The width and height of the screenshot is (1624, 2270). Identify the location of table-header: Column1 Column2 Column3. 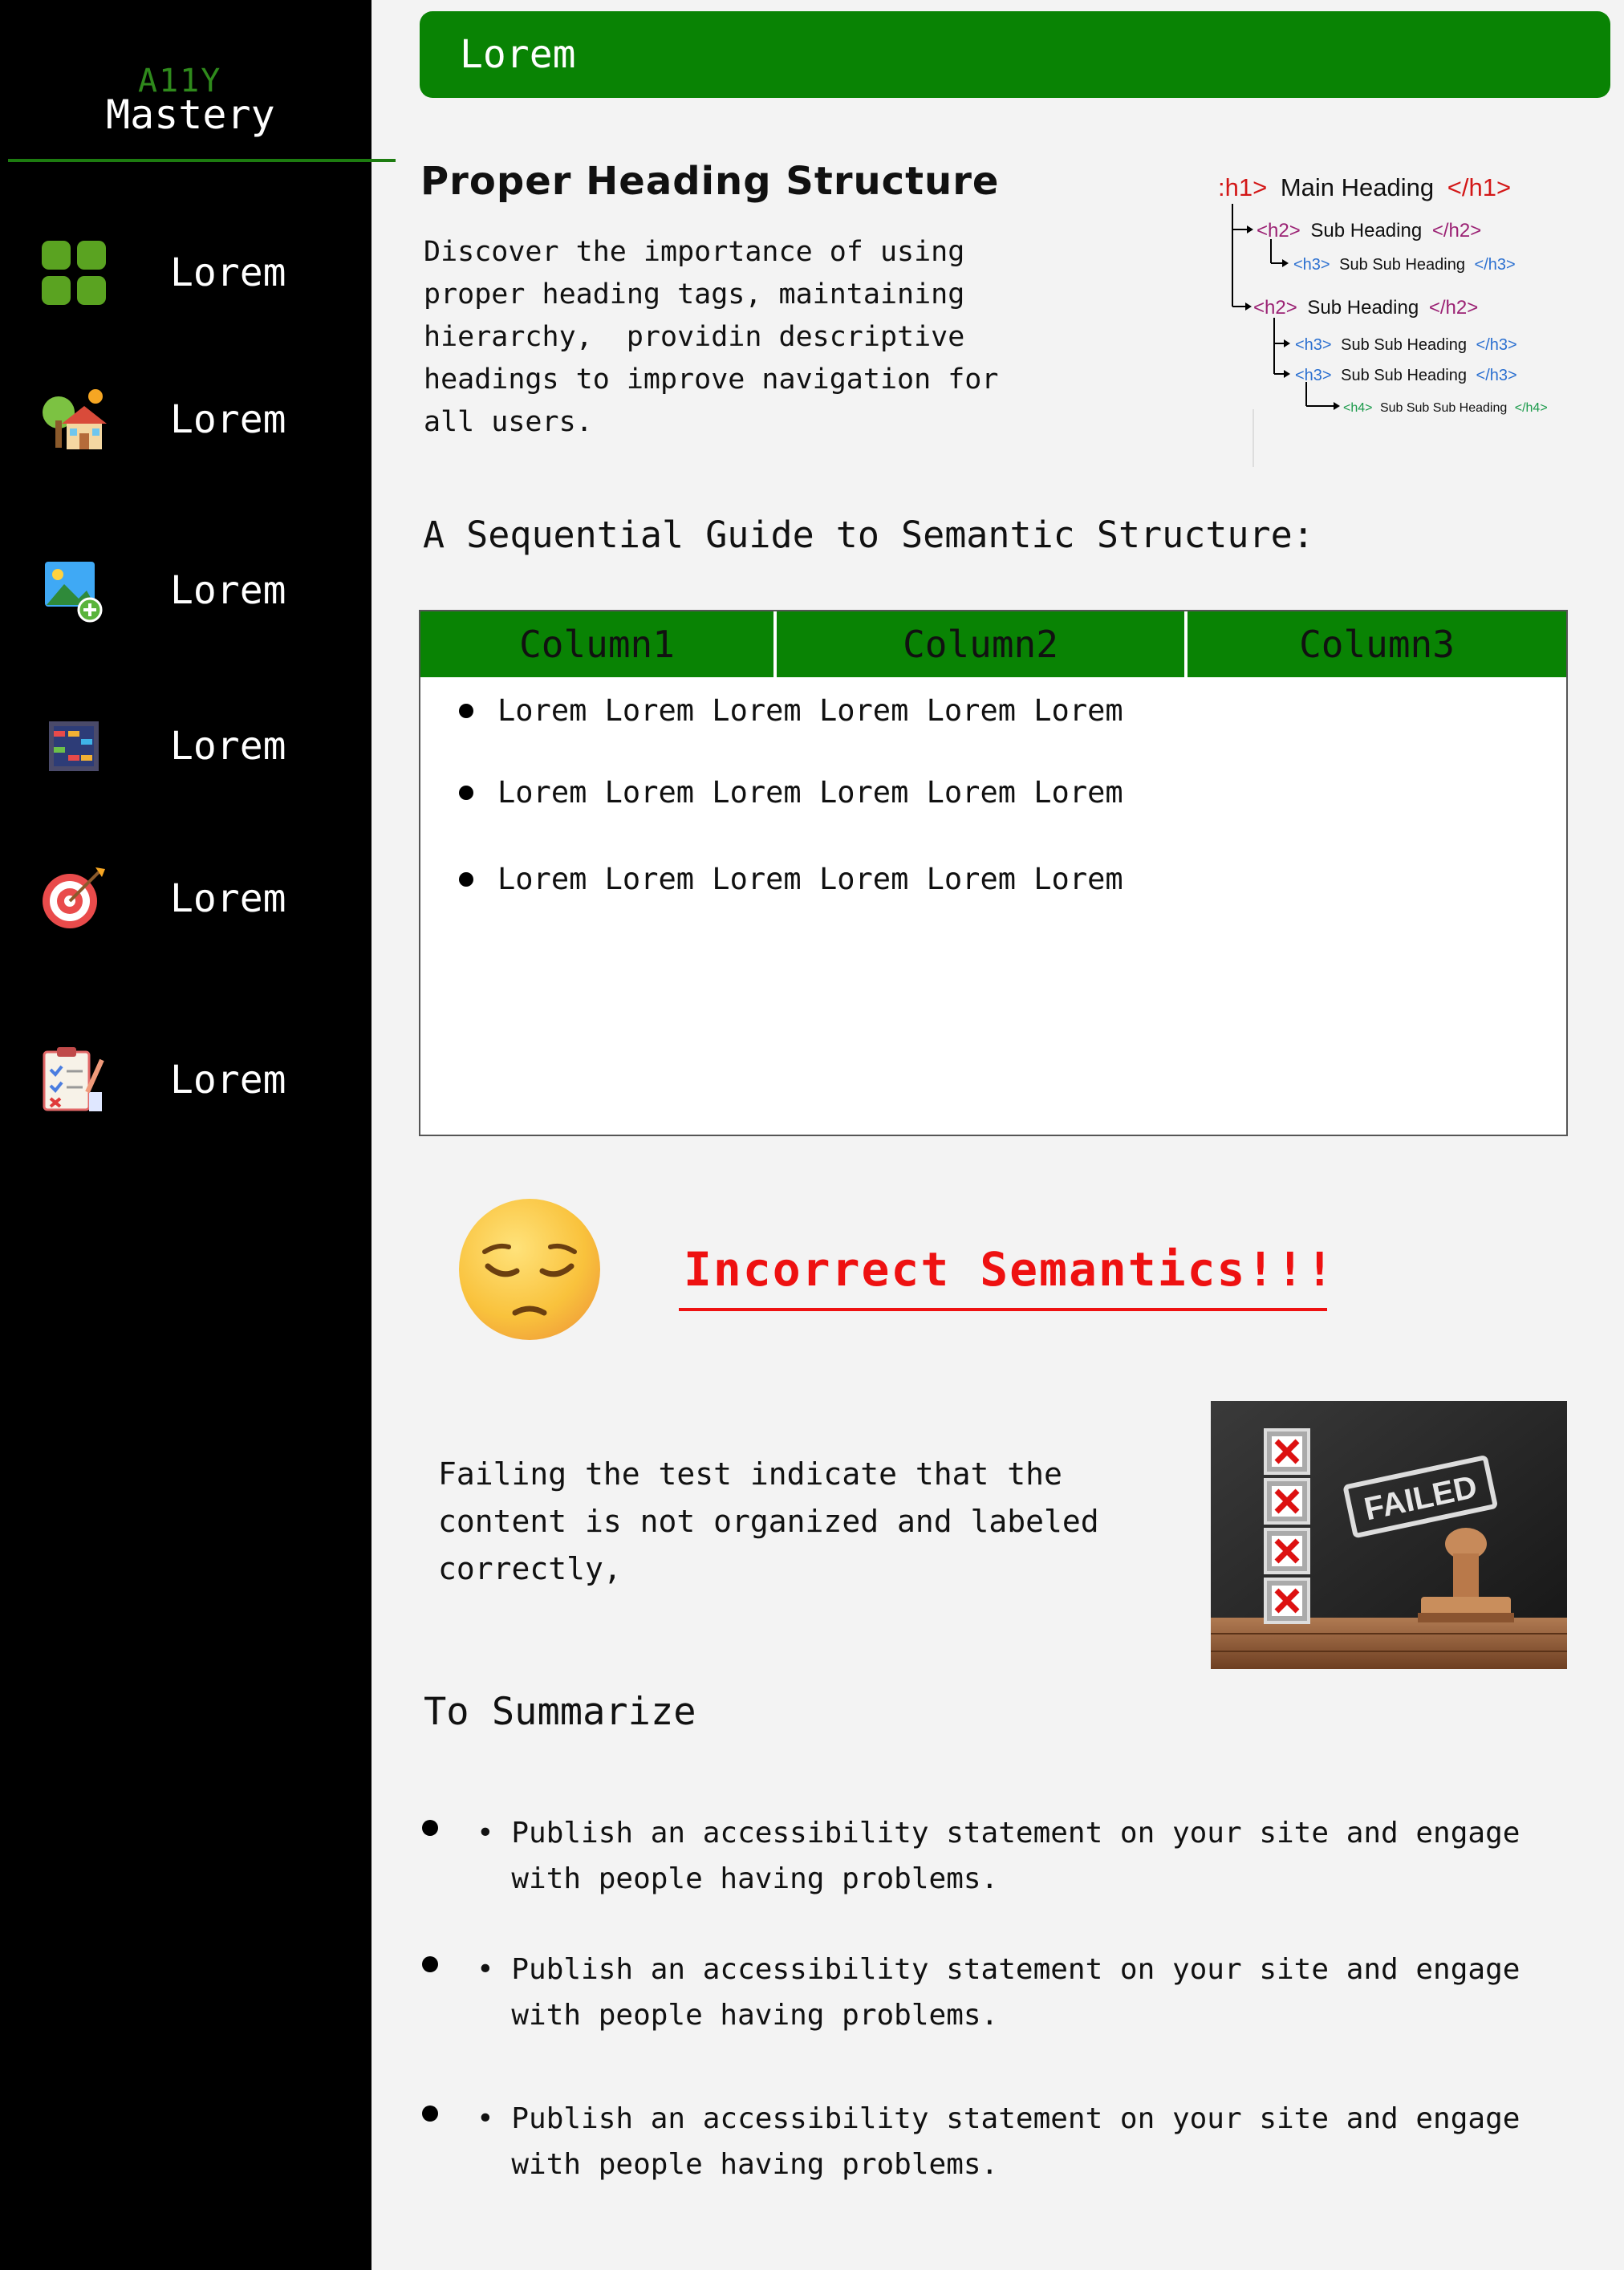
(993, 644).